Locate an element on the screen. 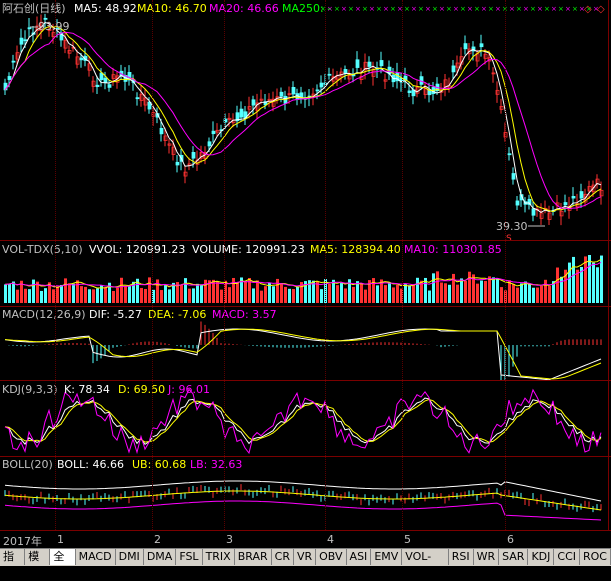  tab-template: 模板 is located at coordinates (38, 564).